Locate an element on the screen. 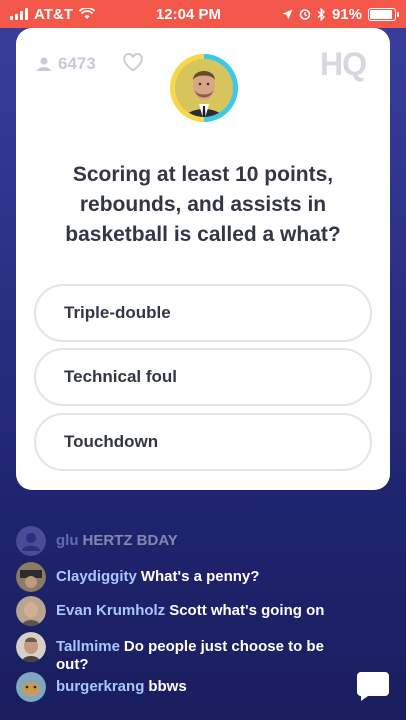 This screenshot has height=720, width=406. answer-option-3: Touchdown is located at coordinates (203, 442).